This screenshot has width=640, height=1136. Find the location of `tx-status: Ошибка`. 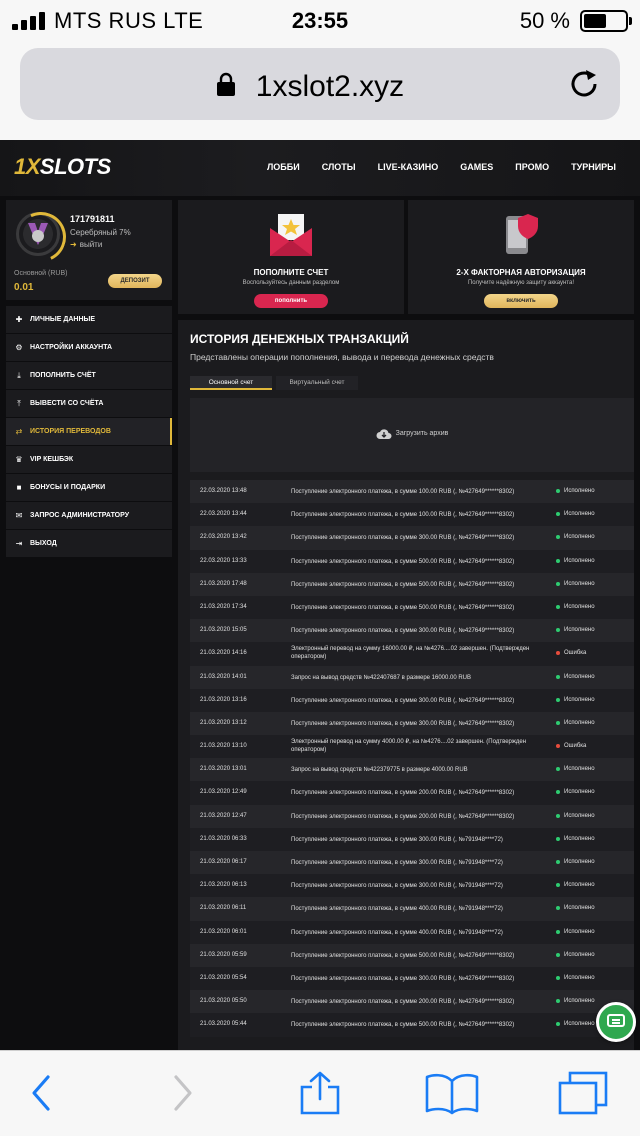

tx-status: Ошибка is located at coordinates (575, 653).